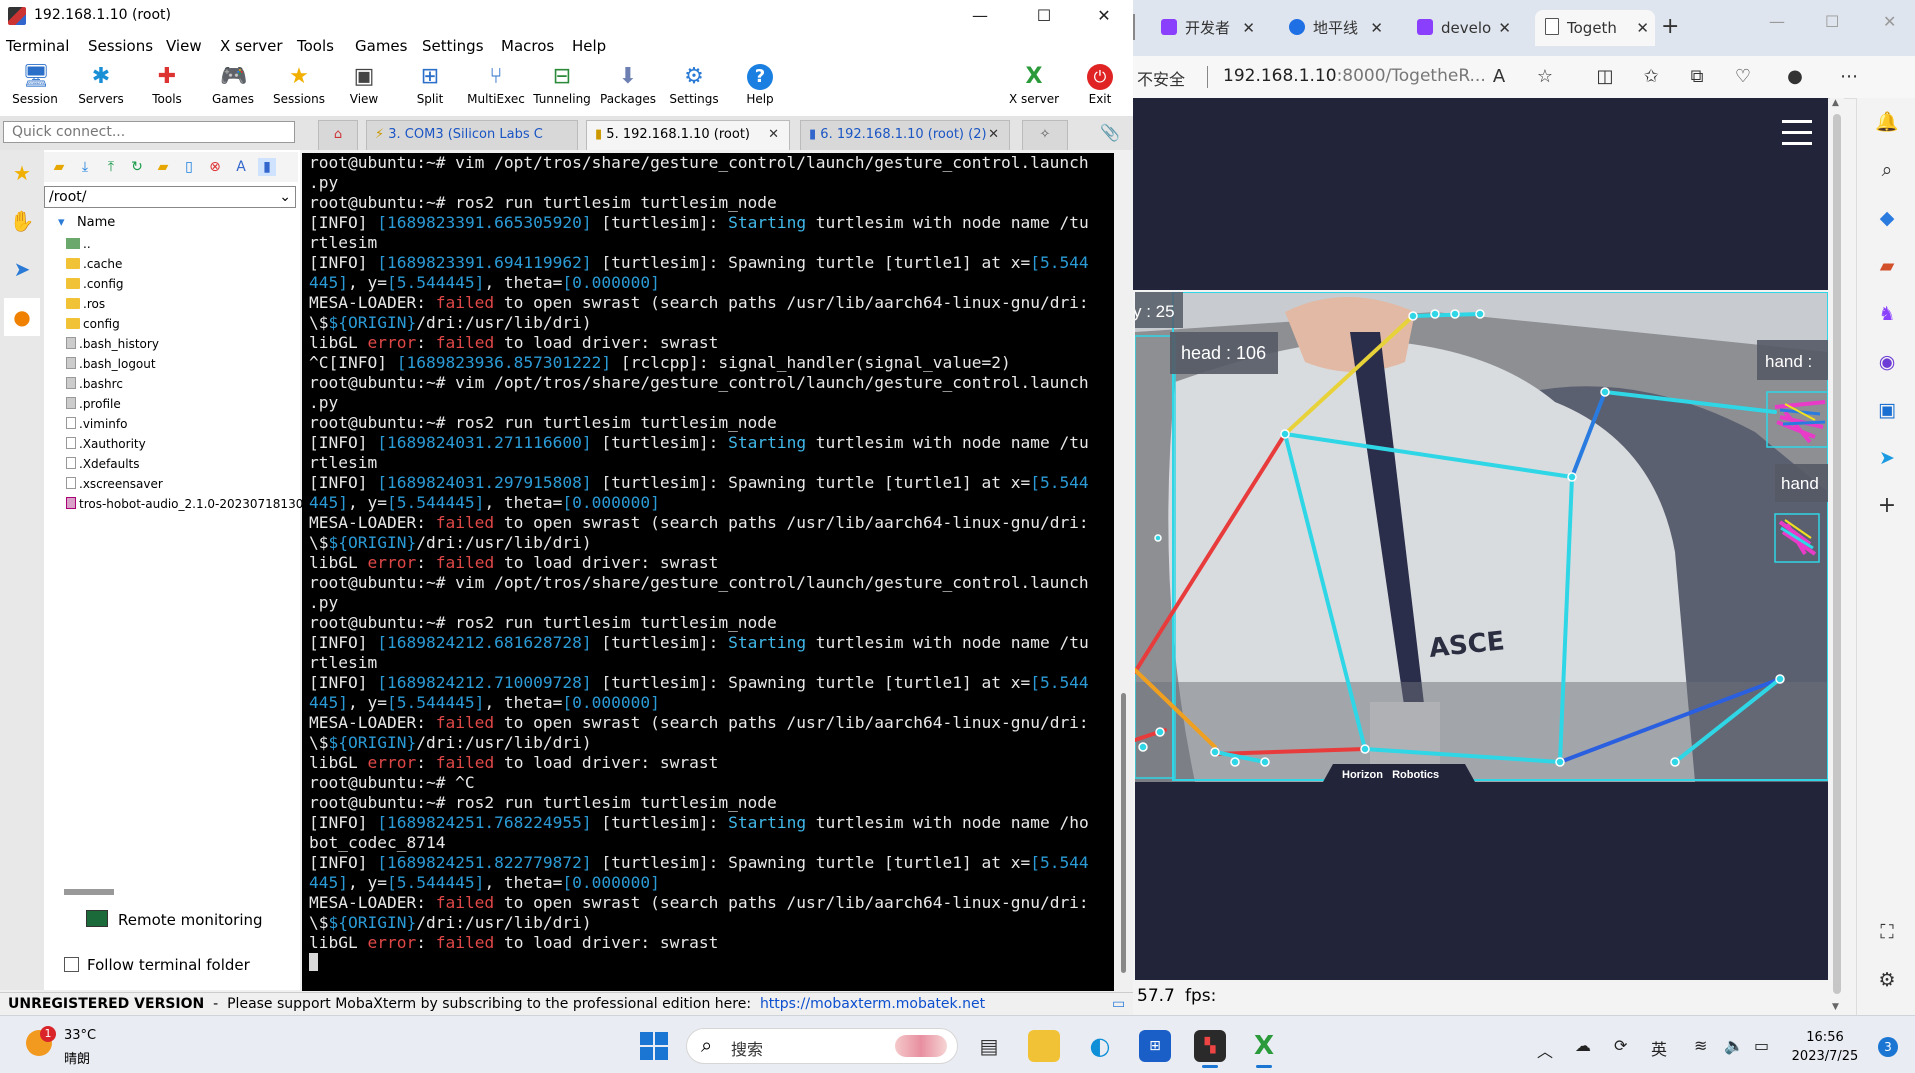 The width and height of the screenshot is (1915, 1073). Describe the element at coordinates (1697, 76) in the screenshot. I see `collections-icon: ⧉` at that location.